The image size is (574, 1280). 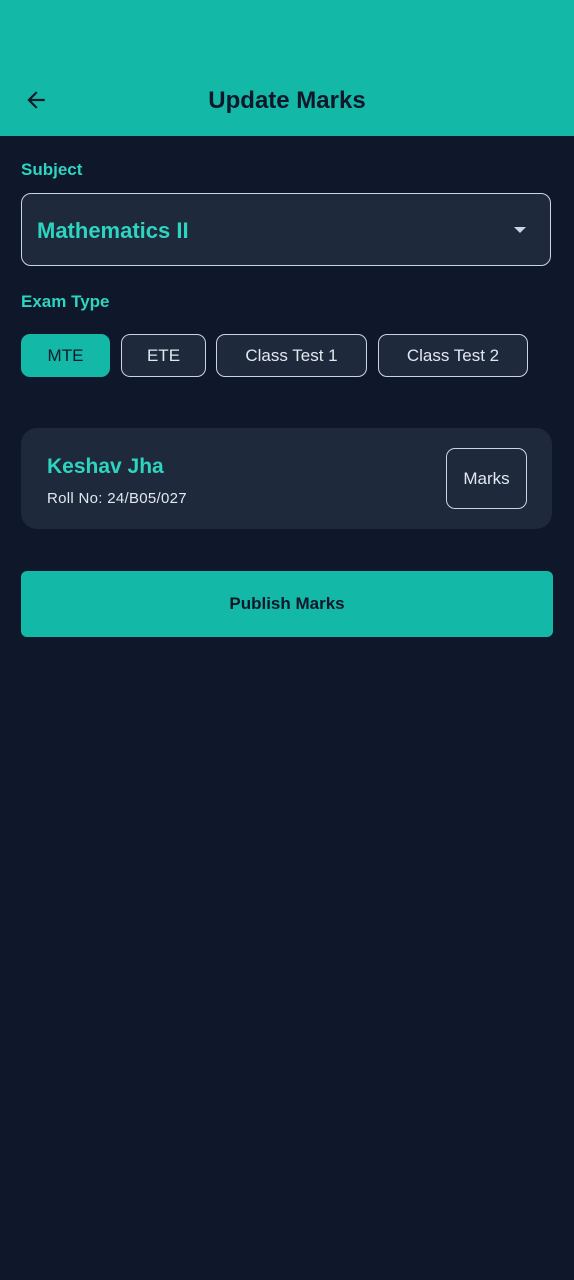 What do you see at coordinates (65, 301) in the screenshot?
I see `exam-type-label: Exam Type` at bounding box center [65, 301].